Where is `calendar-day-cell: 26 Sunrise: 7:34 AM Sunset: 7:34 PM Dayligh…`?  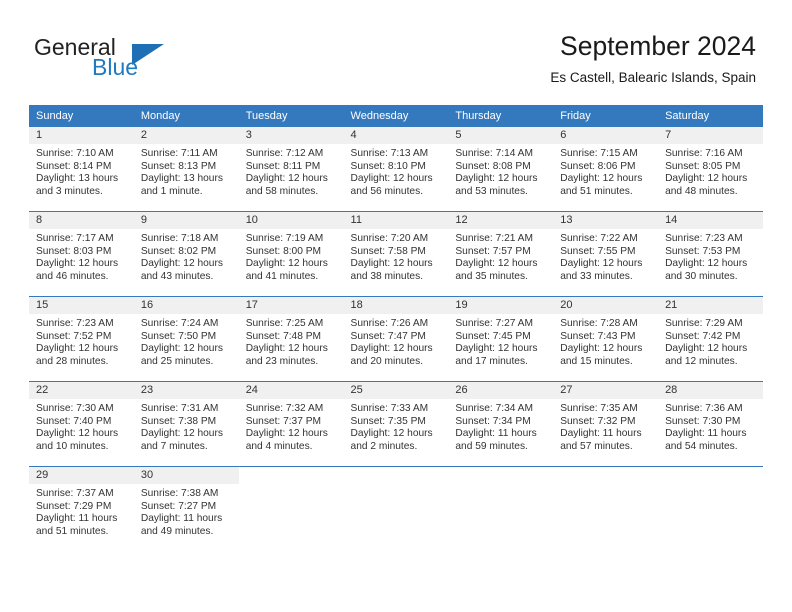
calendar-day-cell: 26 Sunrise: 7:34 AM Sunset: 7:34 PM Dayligh… is located at coordinates (501, 424).